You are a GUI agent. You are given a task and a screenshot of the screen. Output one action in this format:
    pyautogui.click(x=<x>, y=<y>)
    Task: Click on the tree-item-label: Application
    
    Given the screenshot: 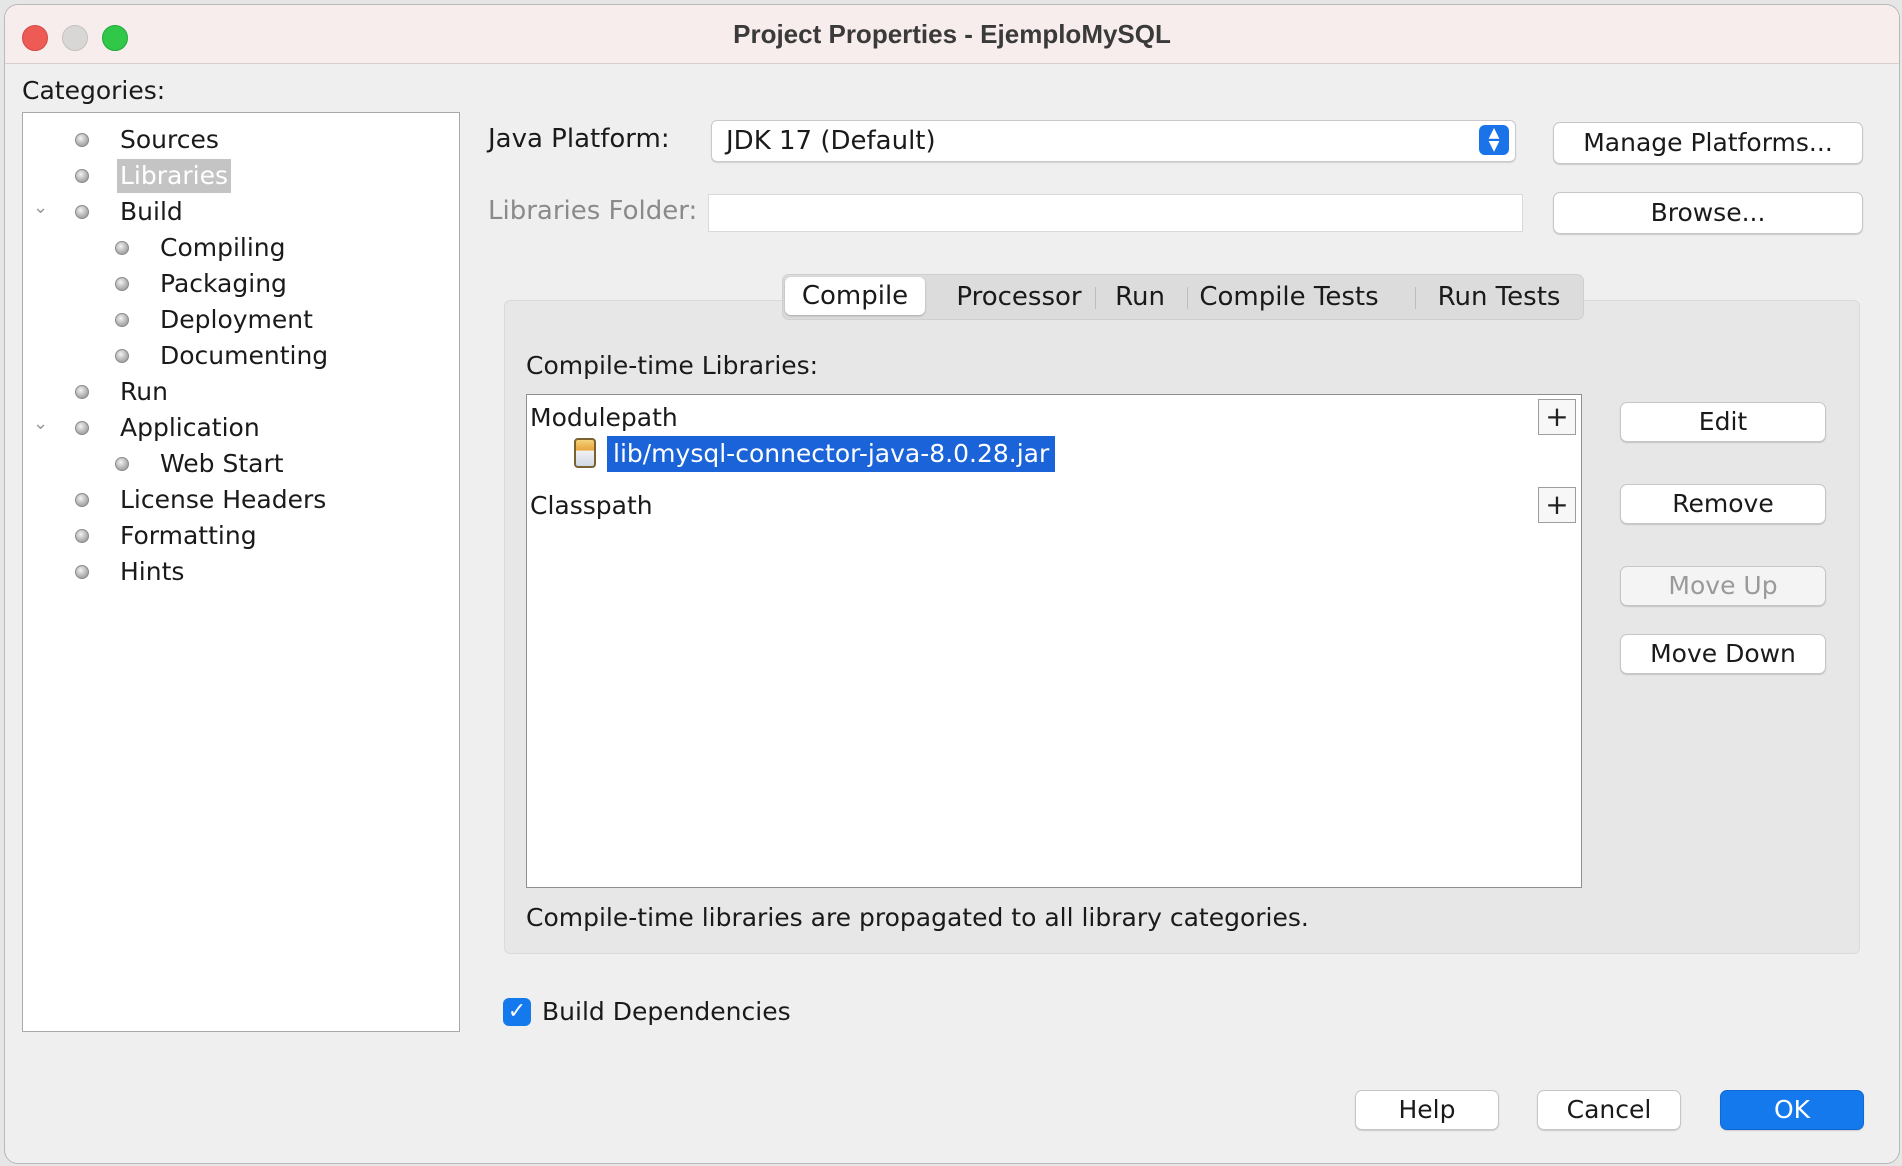 What is the action you would take?
    pyautogui.click(x=190, y=427)
    